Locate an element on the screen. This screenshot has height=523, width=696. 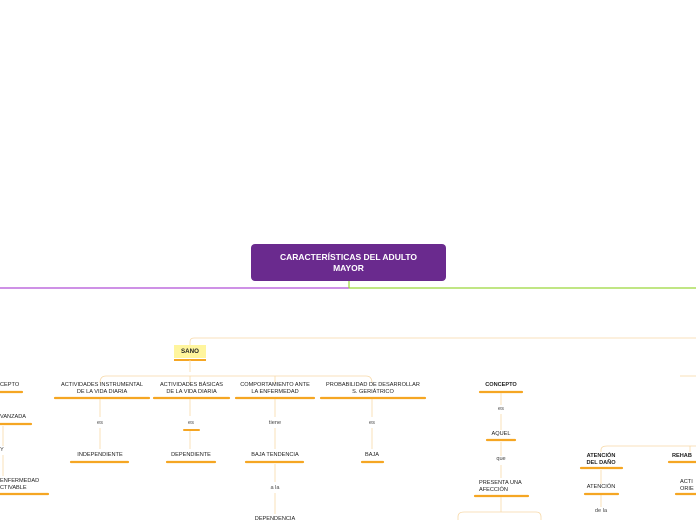
connector-de-la: de la is located at coordinates (601, 511).